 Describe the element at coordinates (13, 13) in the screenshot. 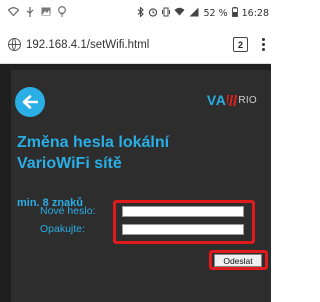

I see `wifi-icon` at that location.